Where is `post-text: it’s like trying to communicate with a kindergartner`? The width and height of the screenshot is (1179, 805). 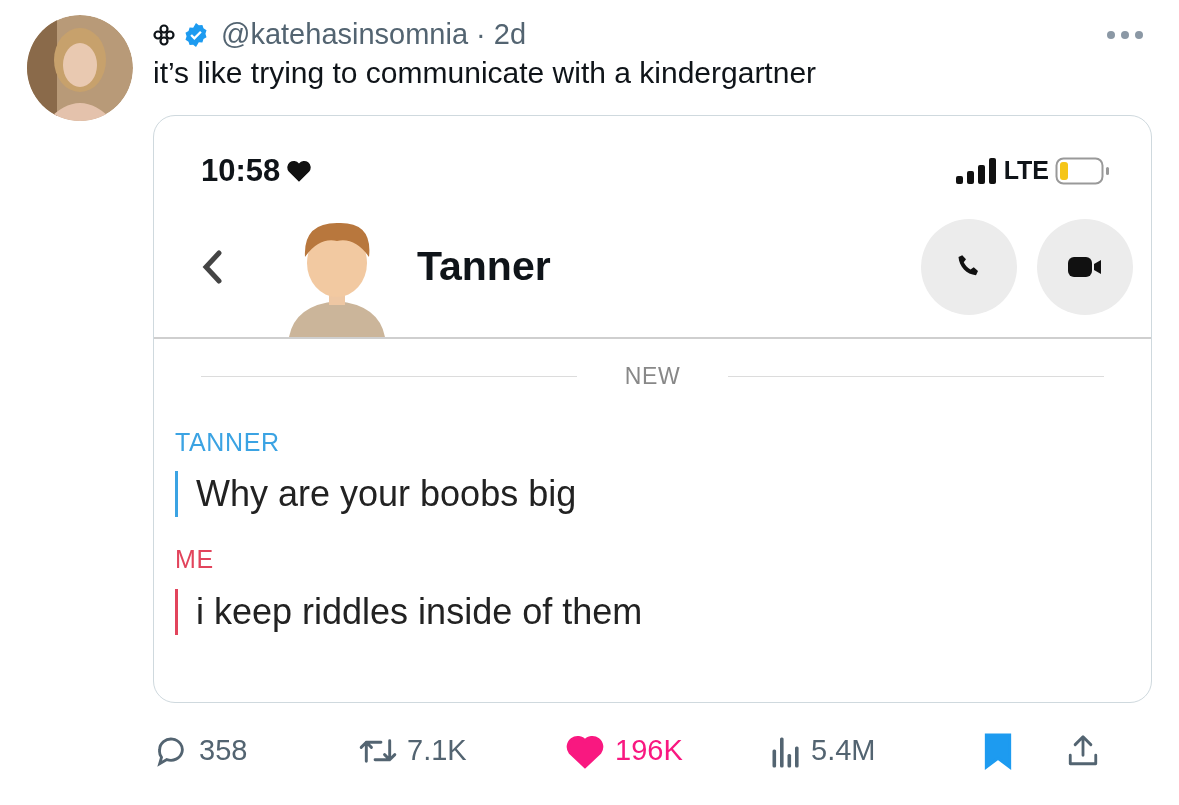 post-text: it’s like trying to communicate with a kindergartner is located at coordinates (485, 73).